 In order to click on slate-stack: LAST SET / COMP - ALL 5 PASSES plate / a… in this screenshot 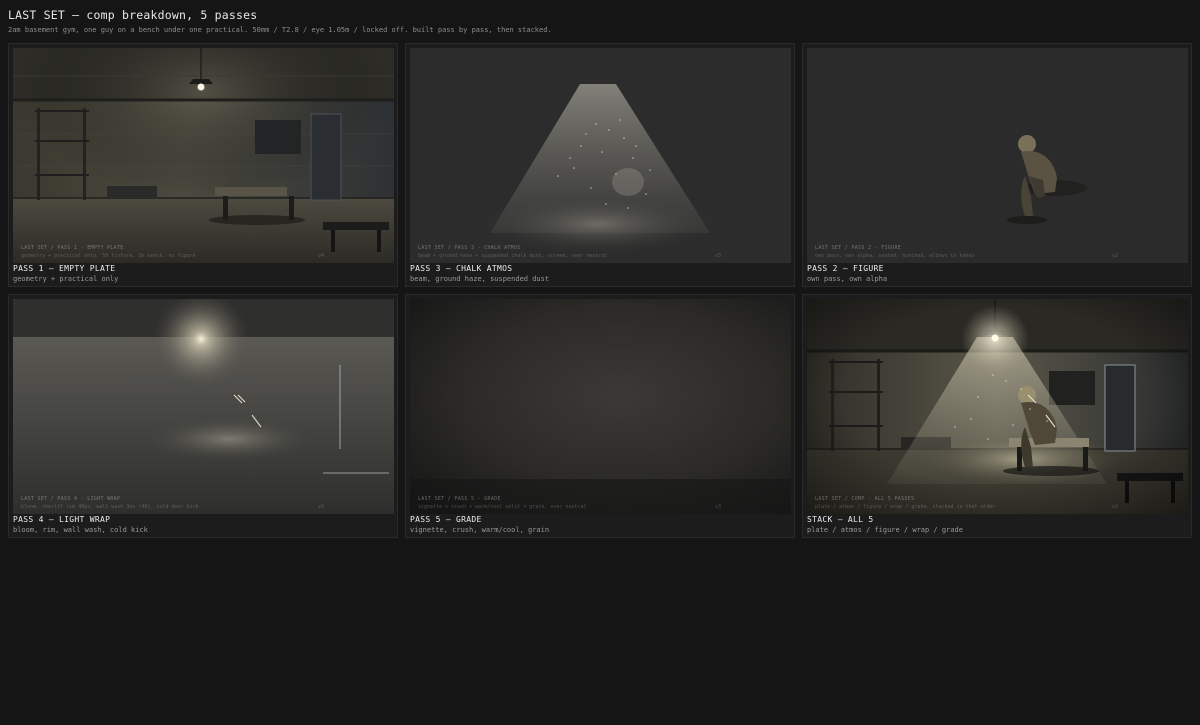, I will do `click(997, 503)`.